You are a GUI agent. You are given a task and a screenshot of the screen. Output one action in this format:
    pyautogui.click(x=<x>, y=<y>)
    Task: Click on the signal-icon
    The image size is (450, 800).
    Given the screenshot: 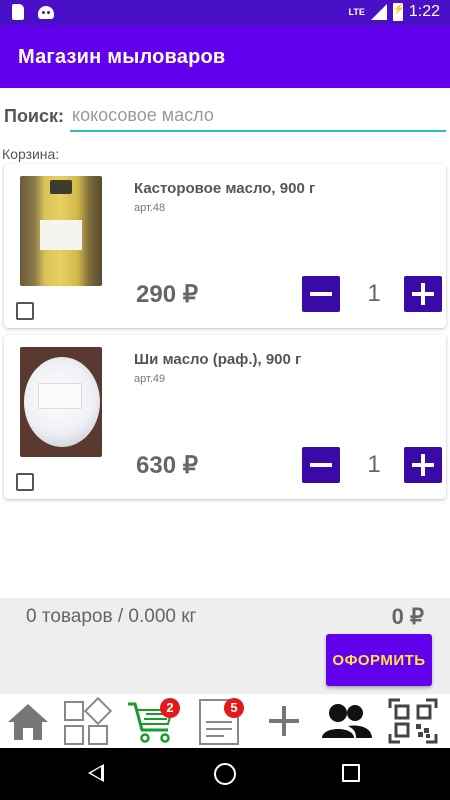 What is the action you would take?
    pyautogui.click(x=378, y=12)
    